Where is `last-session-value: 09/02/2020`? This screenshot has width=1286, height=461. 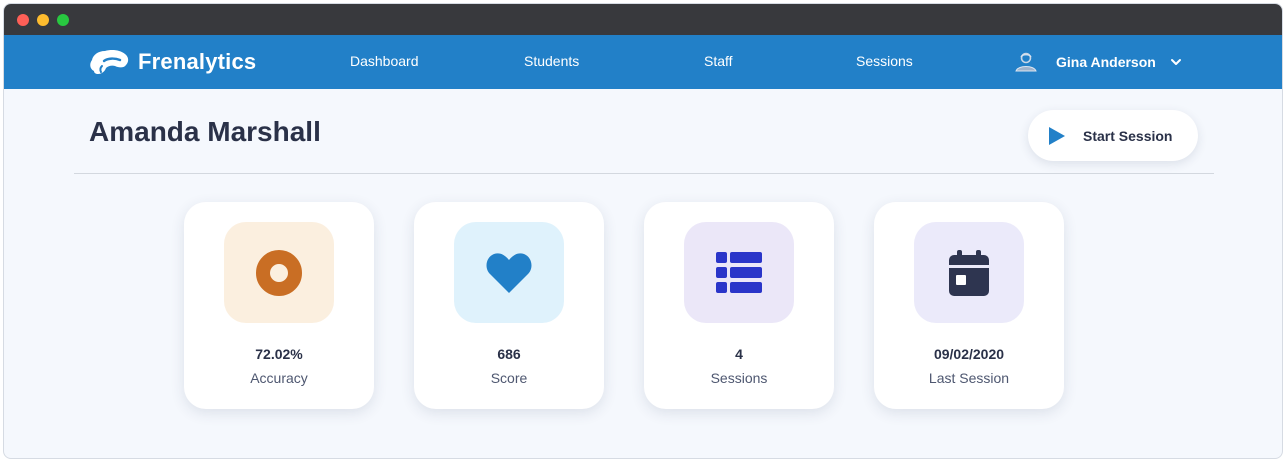 last-session-value: 09/02/2020 is located at coordinates (969, 354).